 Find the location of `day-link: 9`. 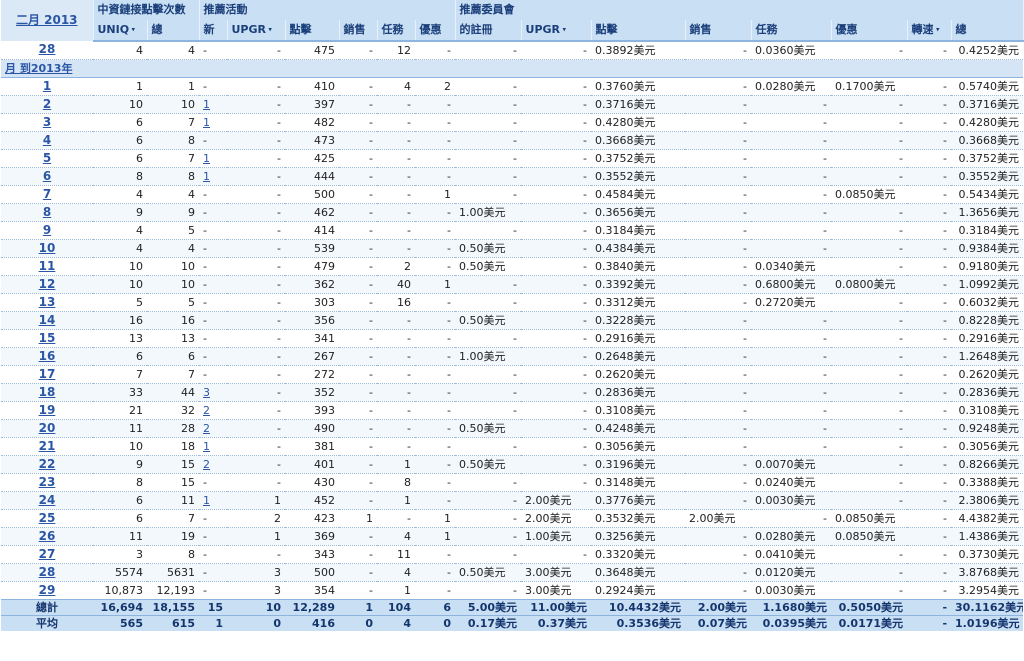

day-link: 9 is located at coordinates (47, 230).